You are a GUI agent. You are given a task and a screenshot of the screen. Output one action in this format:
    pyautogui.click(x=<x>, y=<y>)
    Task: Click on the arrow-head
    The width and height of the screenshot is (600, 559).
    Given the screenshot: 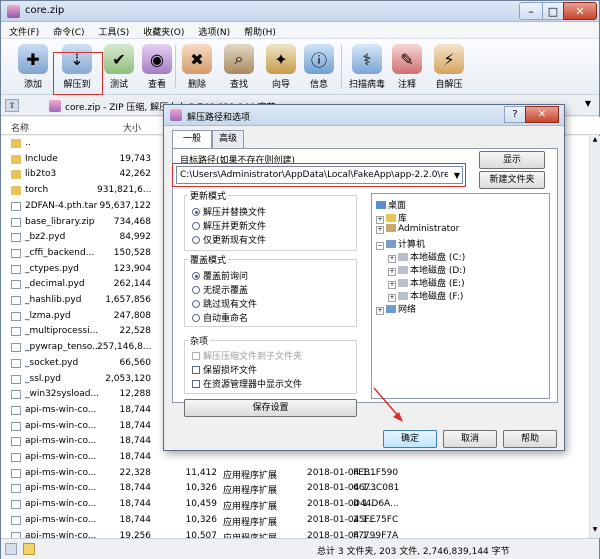 What is the action you would take?
    pyautogui.click(x=398, y=417)
    